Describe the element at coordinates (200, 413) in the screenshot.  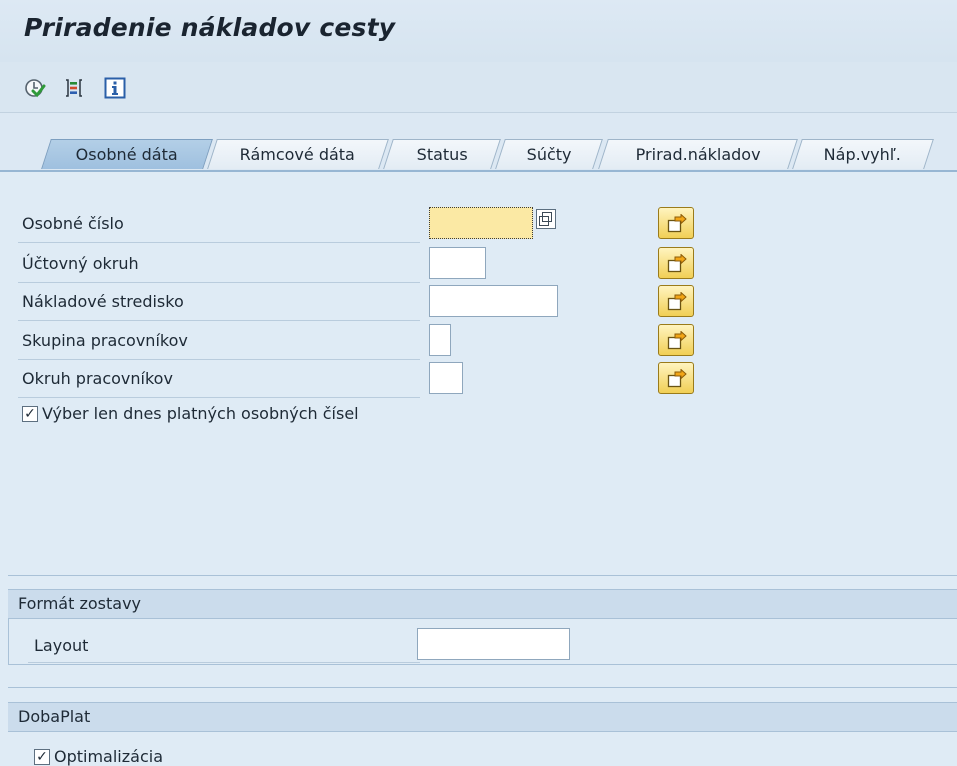
I see `valid-today-label: Výber len dnes platných osobných čísel` at that location.